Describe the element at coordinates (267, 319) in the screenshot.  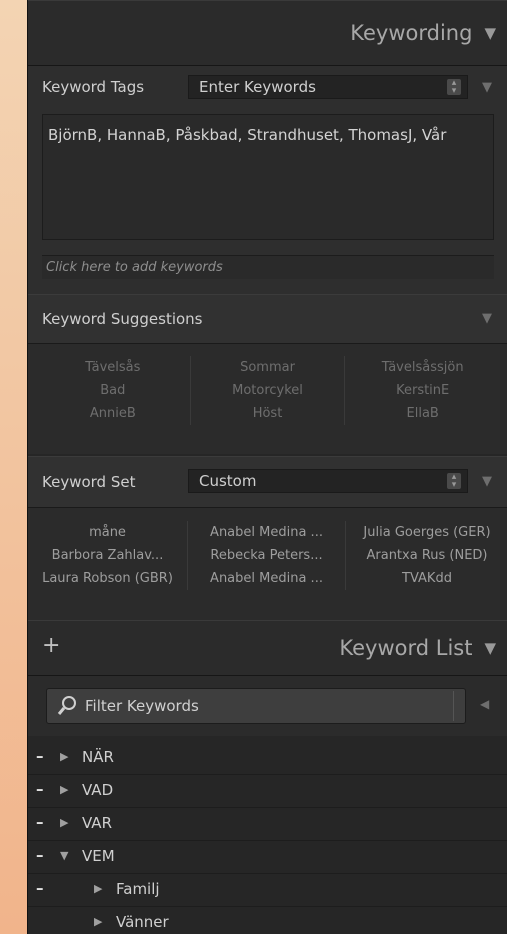
I see `keyword-suggestions-header: Keyword Suggestions ▼` at that location.